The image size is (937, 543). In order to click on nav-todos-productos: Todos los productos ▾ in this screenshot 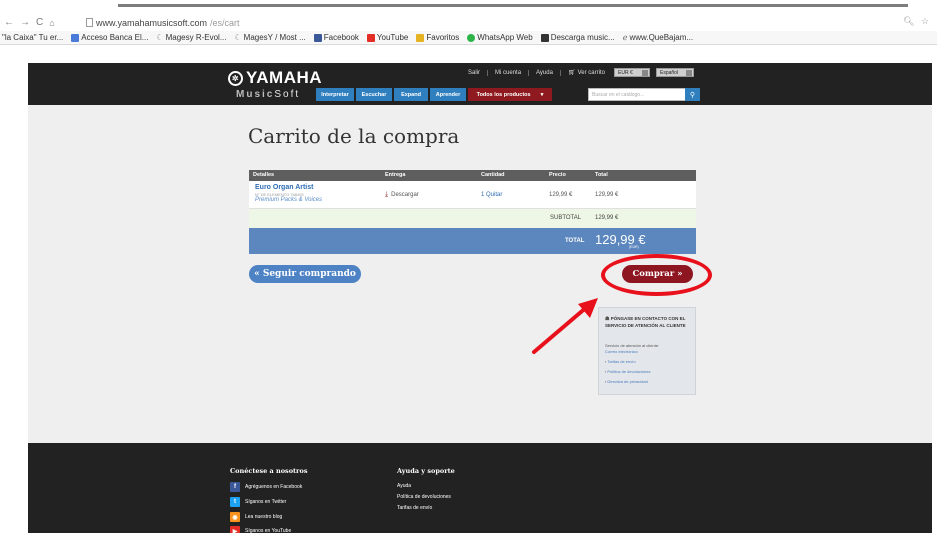, I will do `click(510, 94)`.